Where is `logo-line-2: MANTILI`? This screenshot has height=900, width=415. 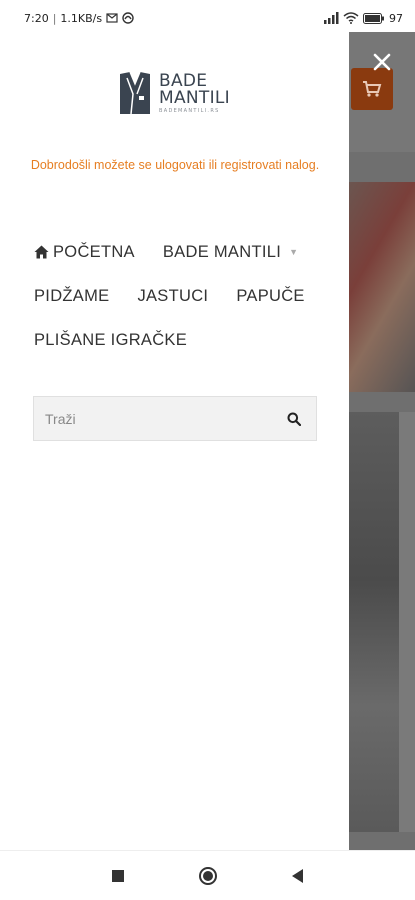 logo-line-2: MANTILI is located at coordinates (194, 97).